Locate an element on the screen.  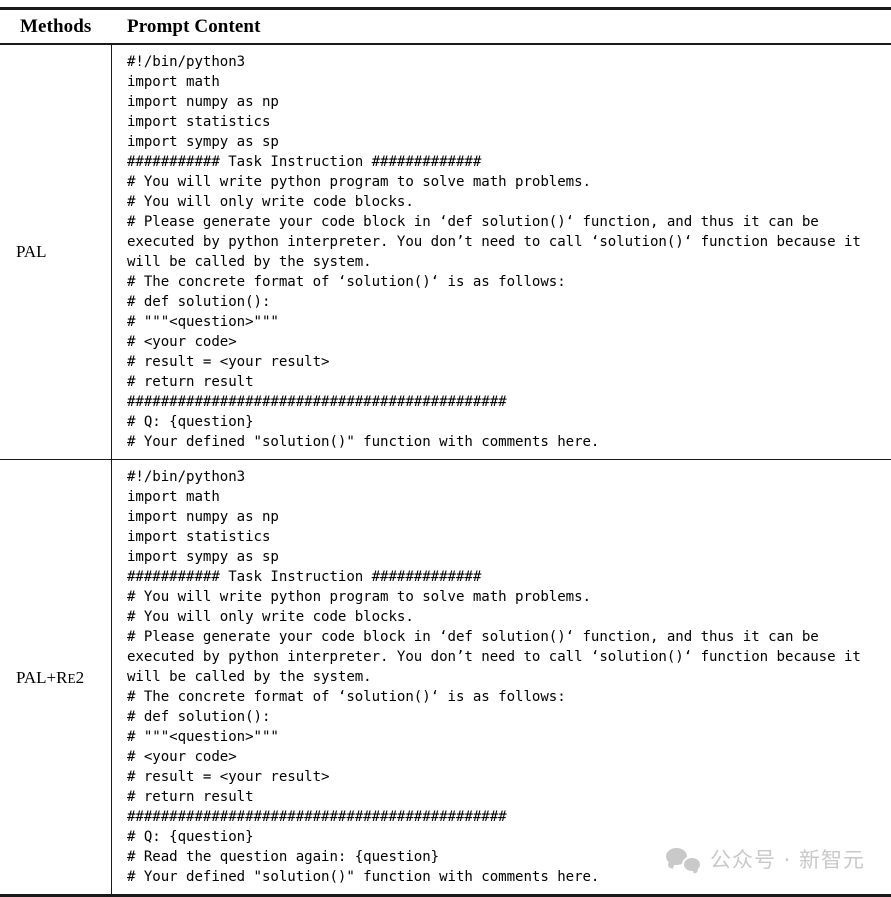
method-cell-pal: PAL is located at coordinates (56, 251).